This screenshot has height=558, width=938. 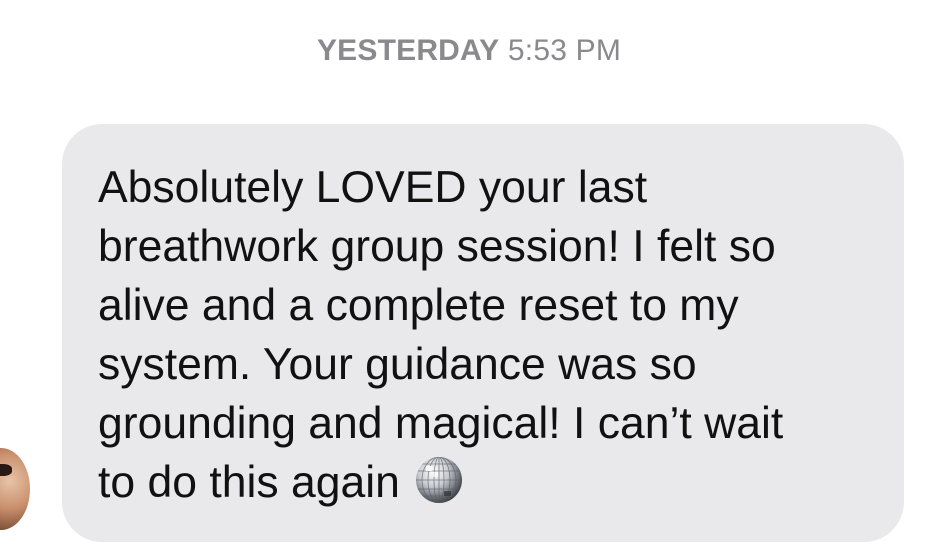 I want to click on timestamp-time: 5:53 PM, so click(x=564, y=50).